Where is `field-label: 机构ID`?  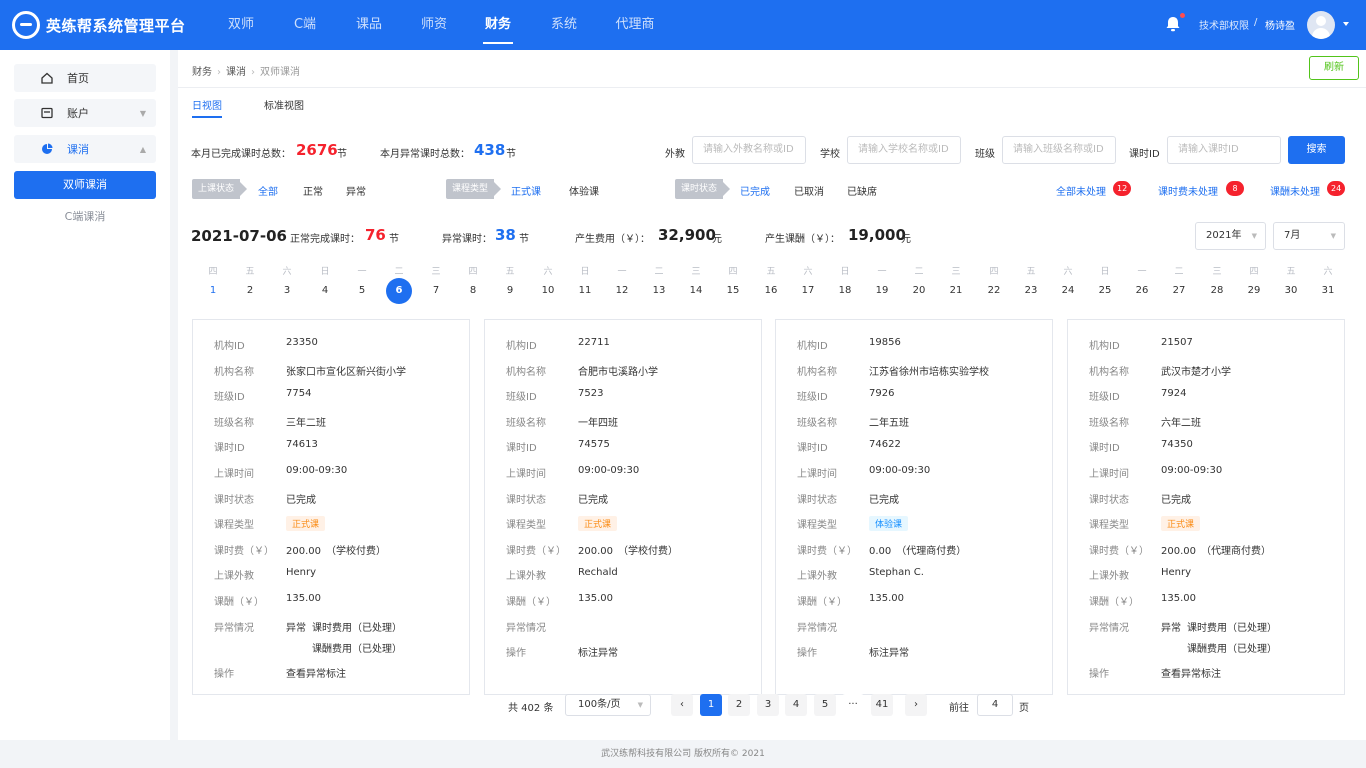 field-label: 机构ID is located at coordinates (229, 346).